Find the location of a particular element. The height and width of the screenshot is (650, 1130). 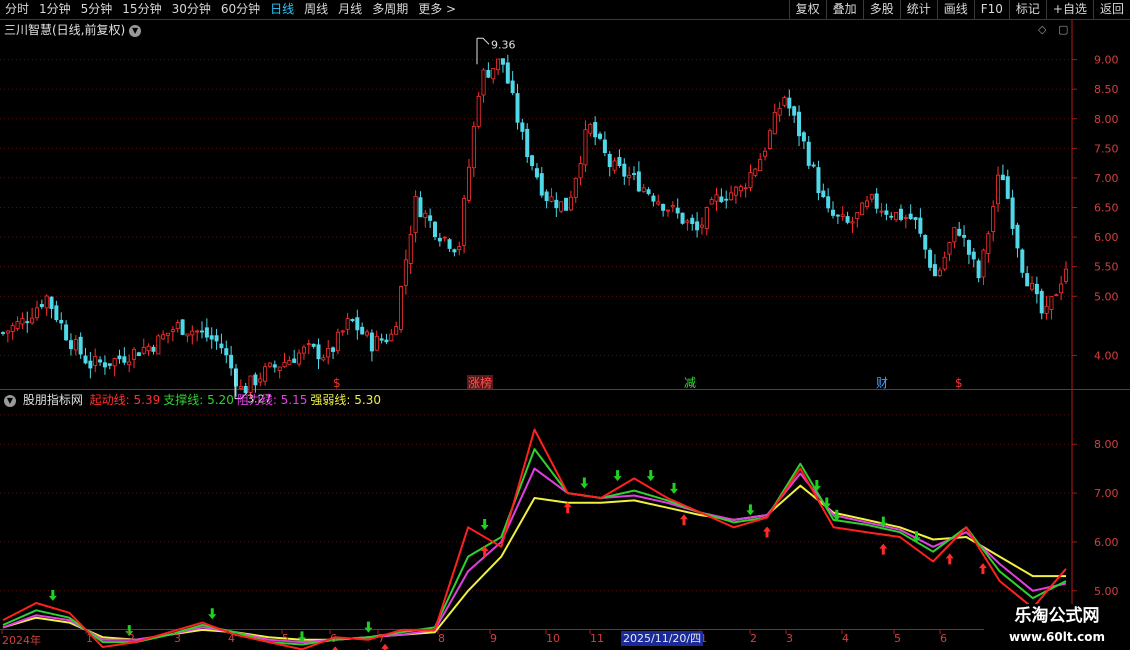

x-axis-label: 8 is located at coordinates (441, 638).